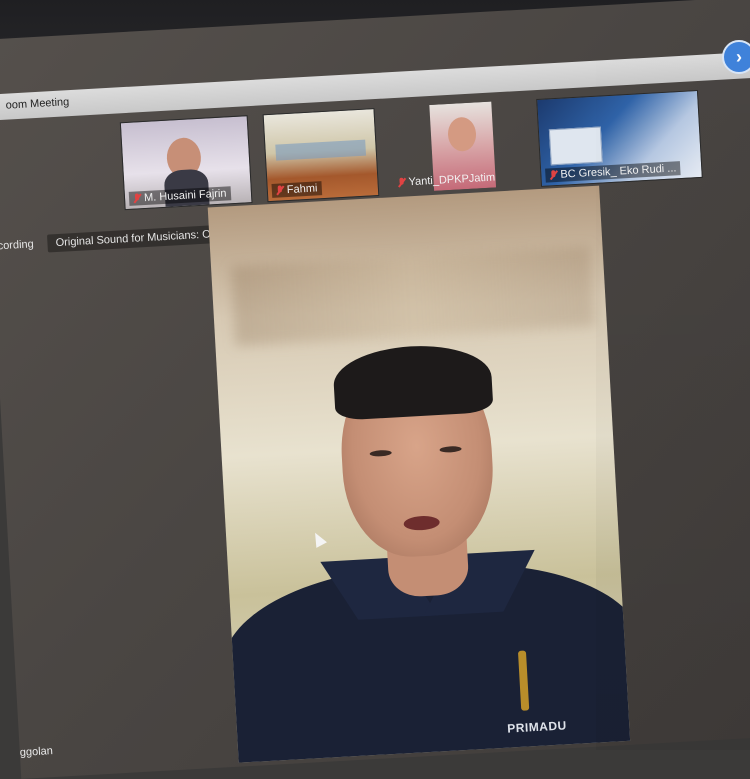 Image resolution: width=750 pixels, height=779 pixels. What do you see at coordinates (318, 538) in the screenshot?
I see `mouse-cursor-icon` at bounding box center [318, 538].